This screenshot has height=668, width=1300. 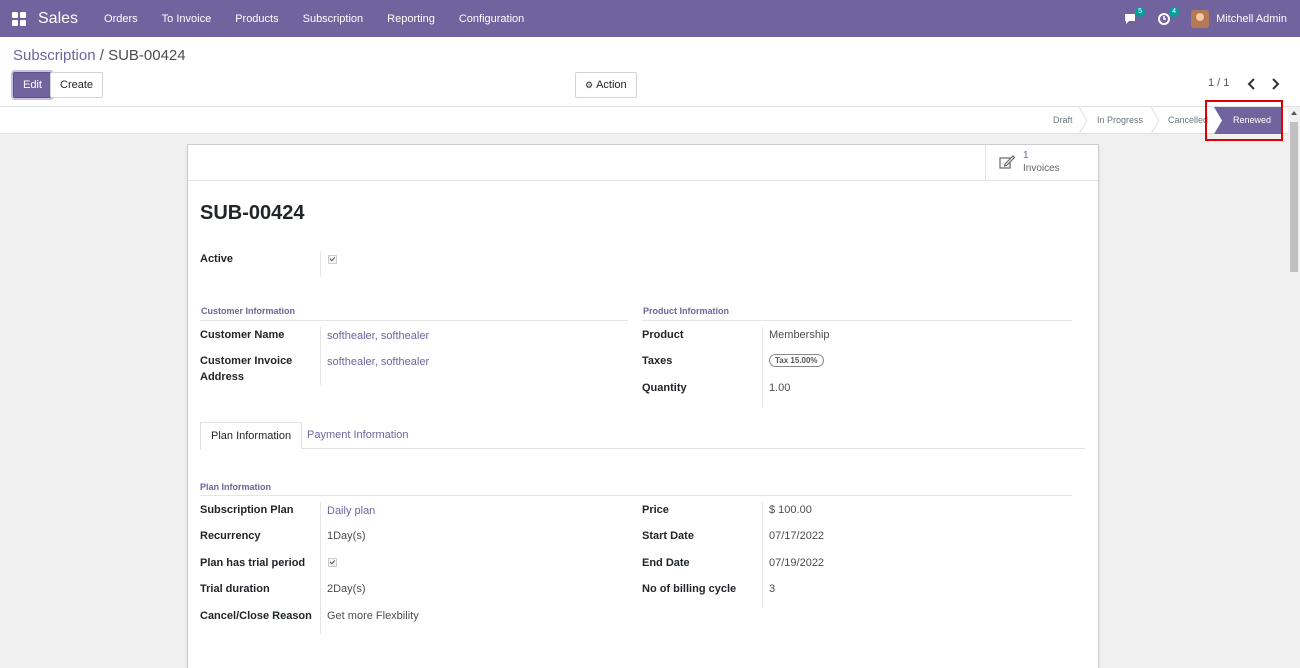 I want to click on taxes-label: Taxes, so click(x=657, y=361).